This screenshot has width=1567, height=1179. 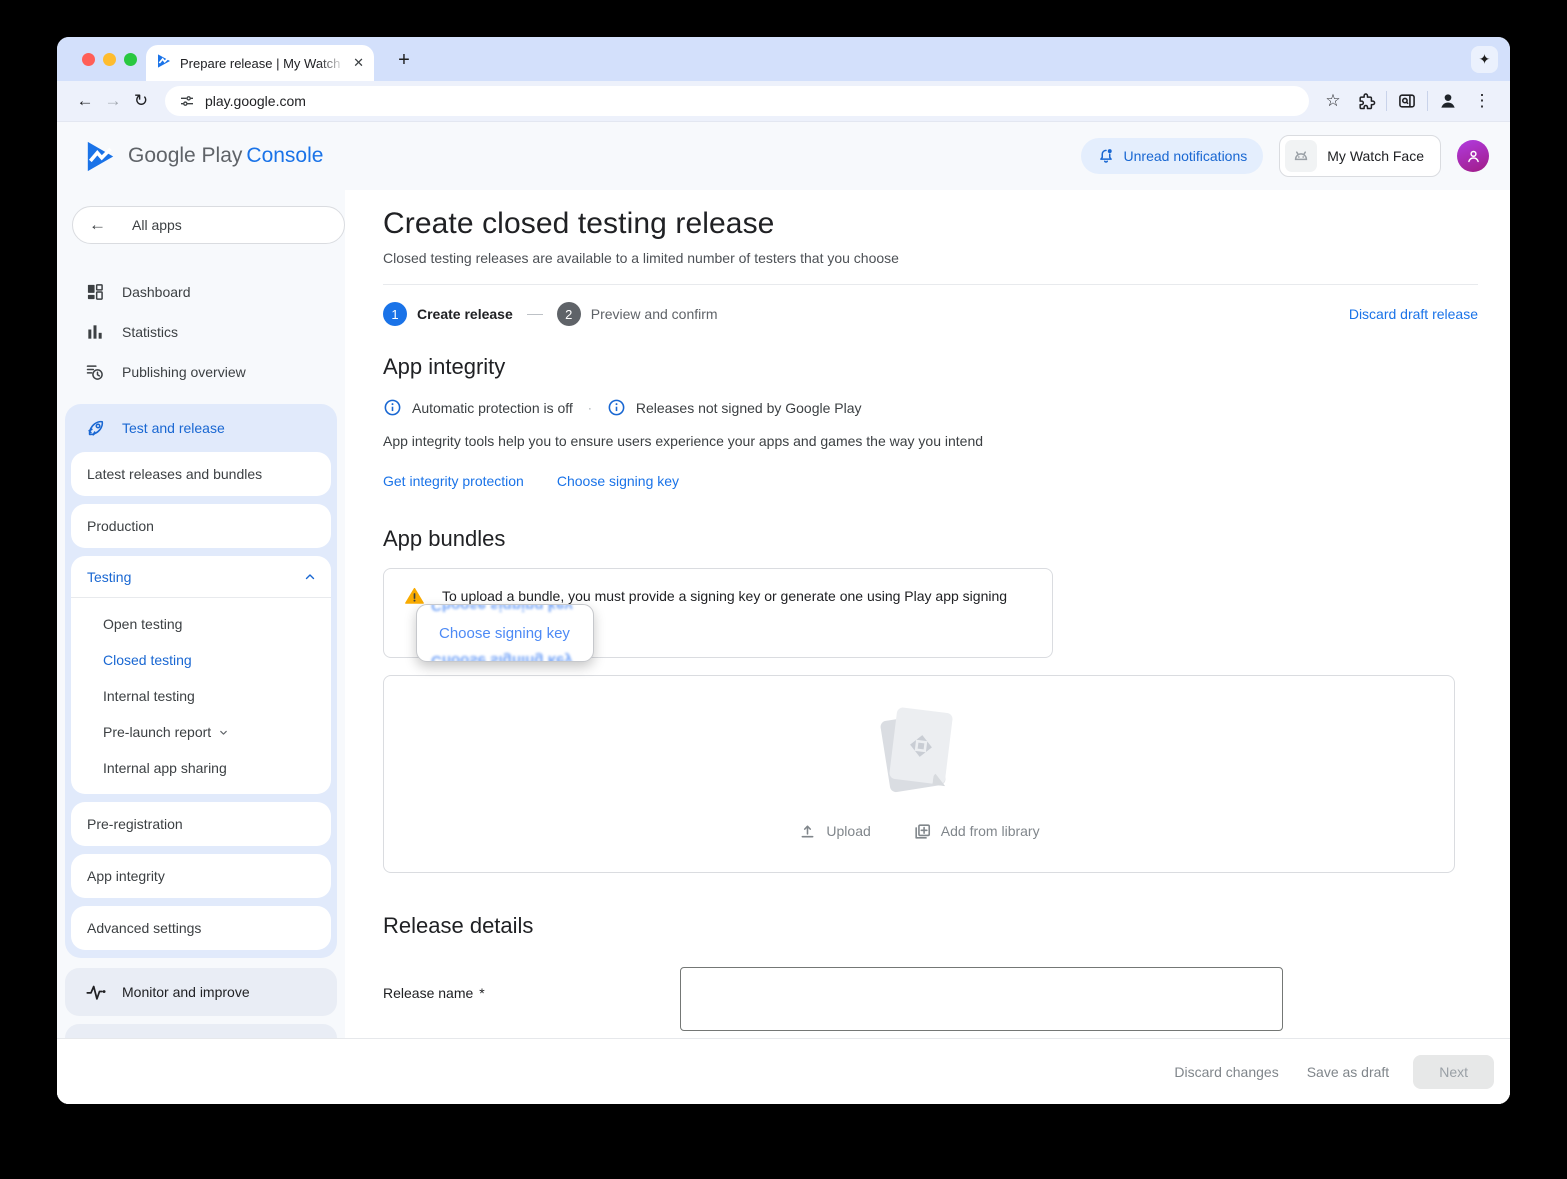 I want to click on sidebar-card-latest-releases: Latest releases and bundles, so click(x=201, y=474).